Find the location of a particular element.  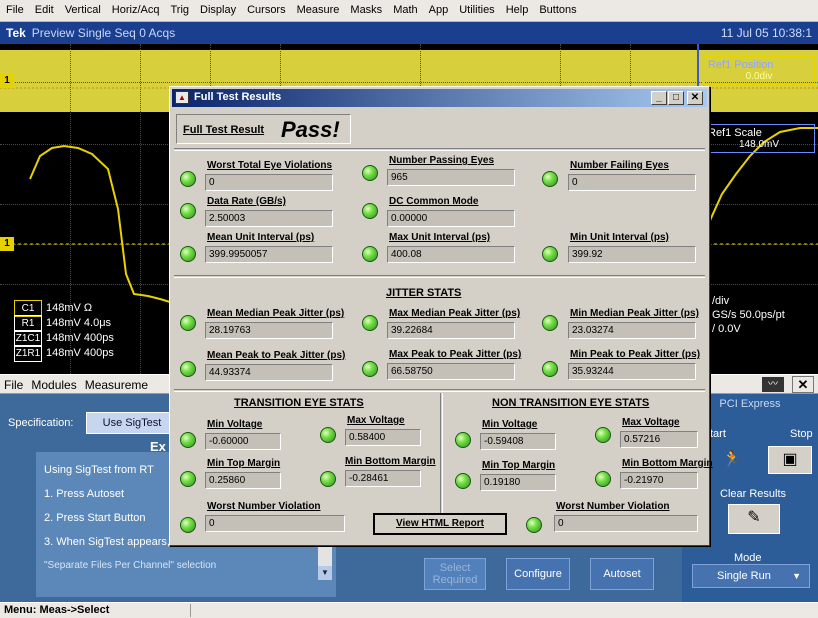

mode-select: Single Run ▼ is located at coordinates (751, 576).